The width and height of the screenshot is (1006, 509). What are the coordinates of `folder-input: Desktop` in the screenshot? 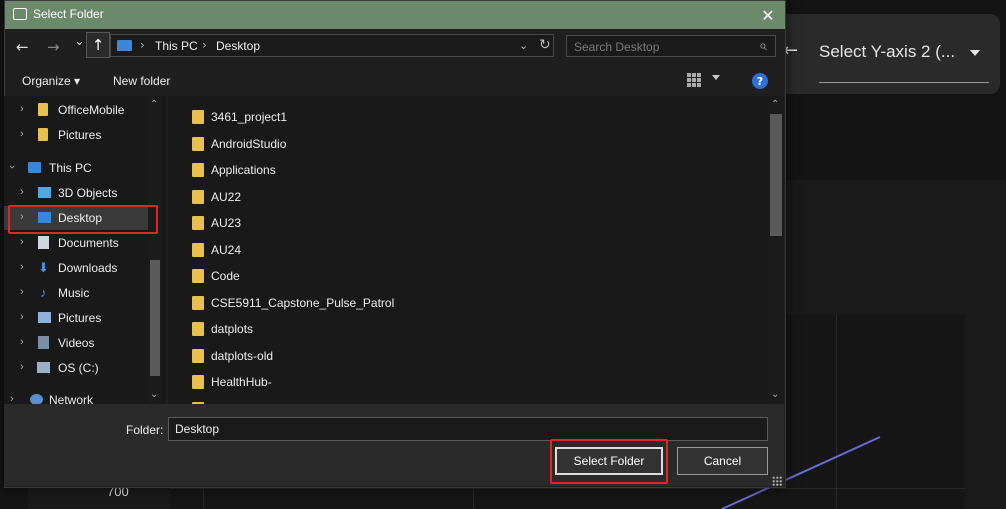 It's located at (468, 429).